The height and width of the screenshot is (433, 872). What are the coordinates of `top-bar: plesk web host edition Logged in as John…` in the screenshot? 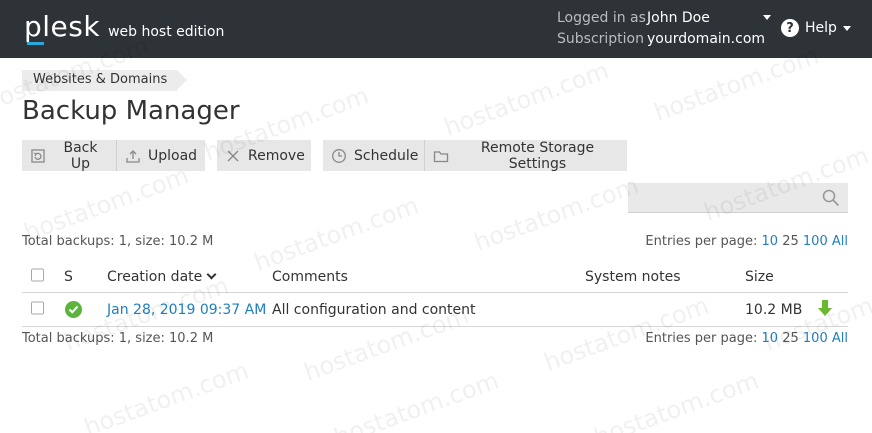 It's located at (436, 29).